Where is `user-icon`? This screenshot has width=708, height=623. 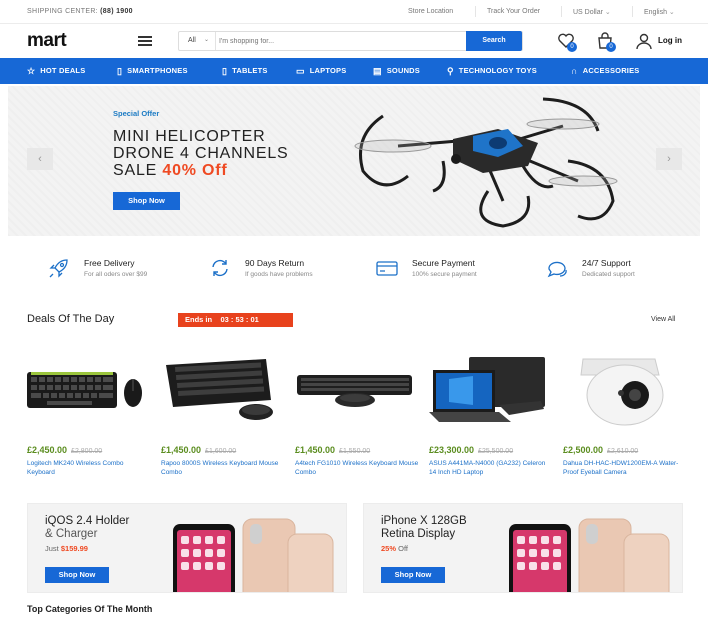 user-icon is located at coordinates (644, 41).